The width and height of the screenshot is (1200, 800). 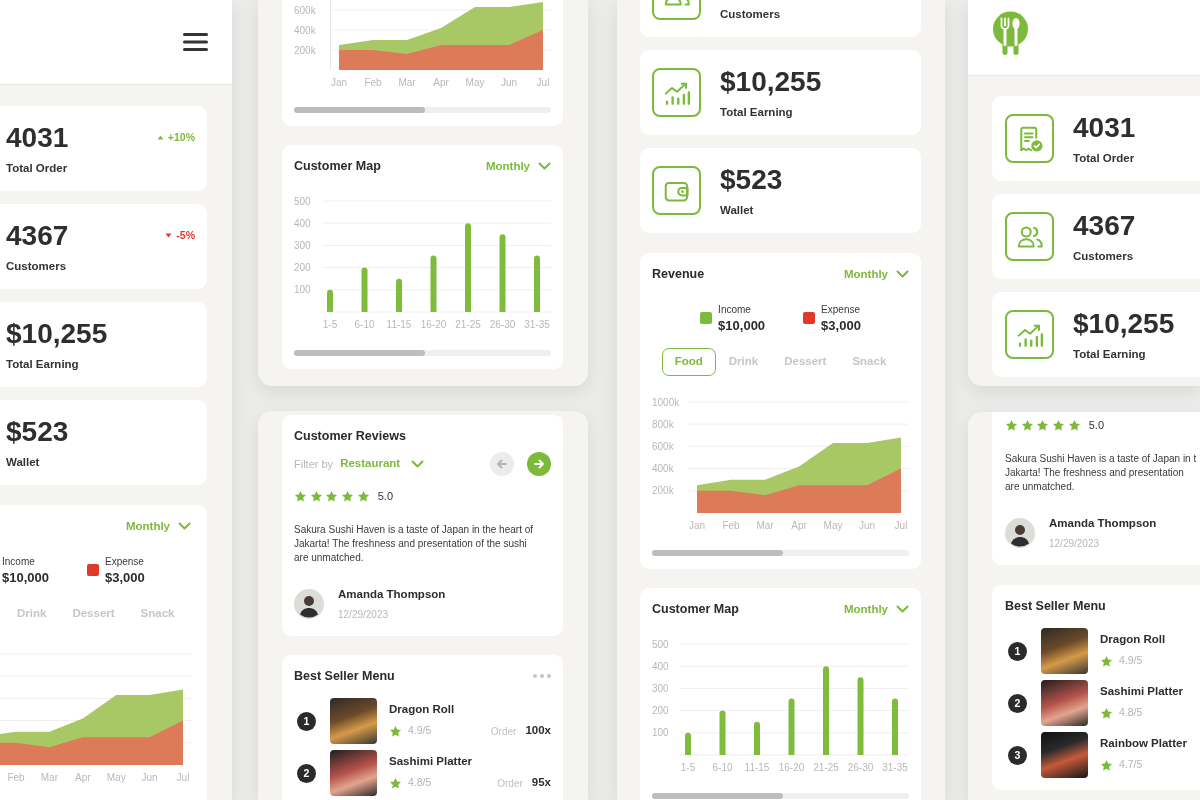 I want to click on more-icon, so click(x=542, y=676).